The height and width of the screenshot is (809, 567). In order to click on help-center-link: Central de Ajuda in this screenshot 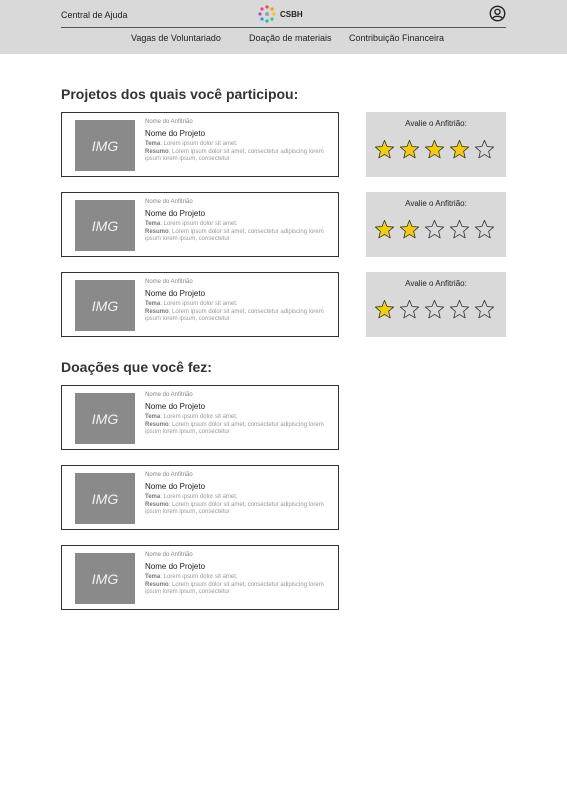, I will do `click(94, 15)`.